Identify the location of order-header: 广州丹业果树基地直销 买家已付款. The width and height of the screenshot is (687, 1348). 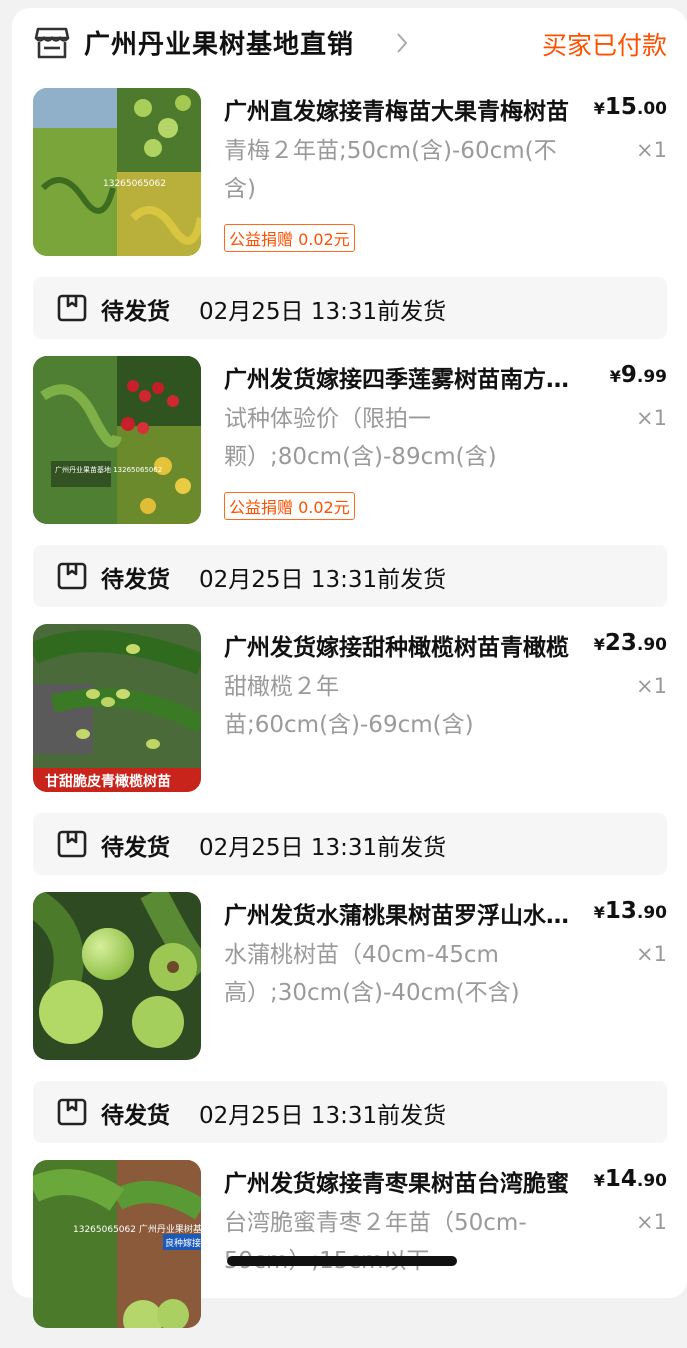
(349, 46).